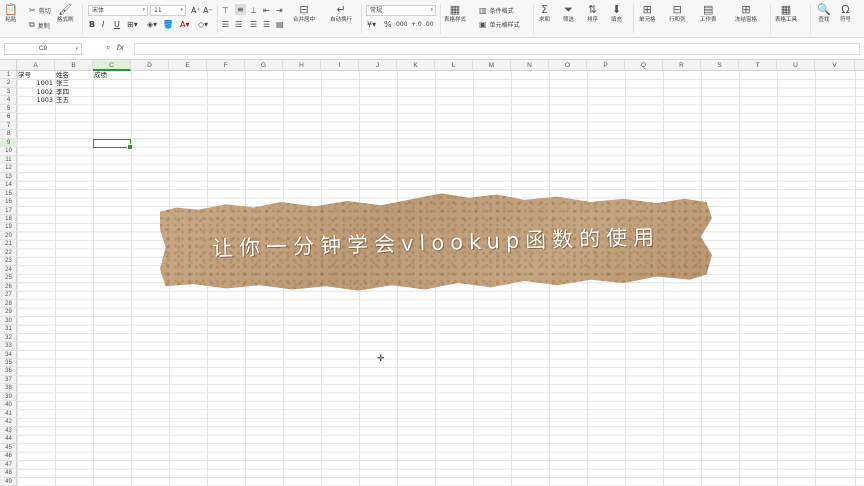  I want to click on cell-b2: 张三, so click(62, 83).